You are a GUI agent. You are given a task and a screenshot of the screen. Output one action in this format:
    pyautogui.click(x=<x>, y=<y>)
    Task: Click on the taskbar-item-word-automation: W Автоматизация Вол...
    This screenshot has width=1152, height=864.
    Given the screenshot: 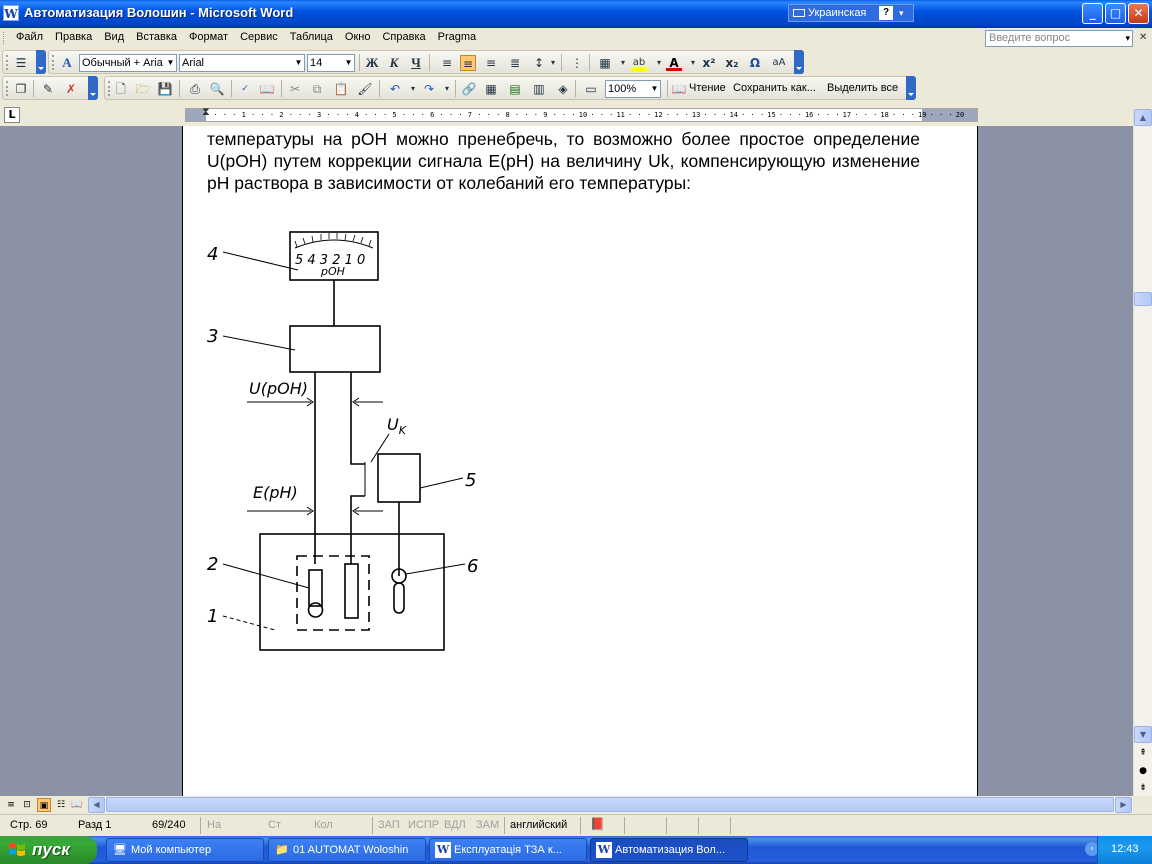 What is the action you would take?
    pyautogui.click(x=669, y=850)
    